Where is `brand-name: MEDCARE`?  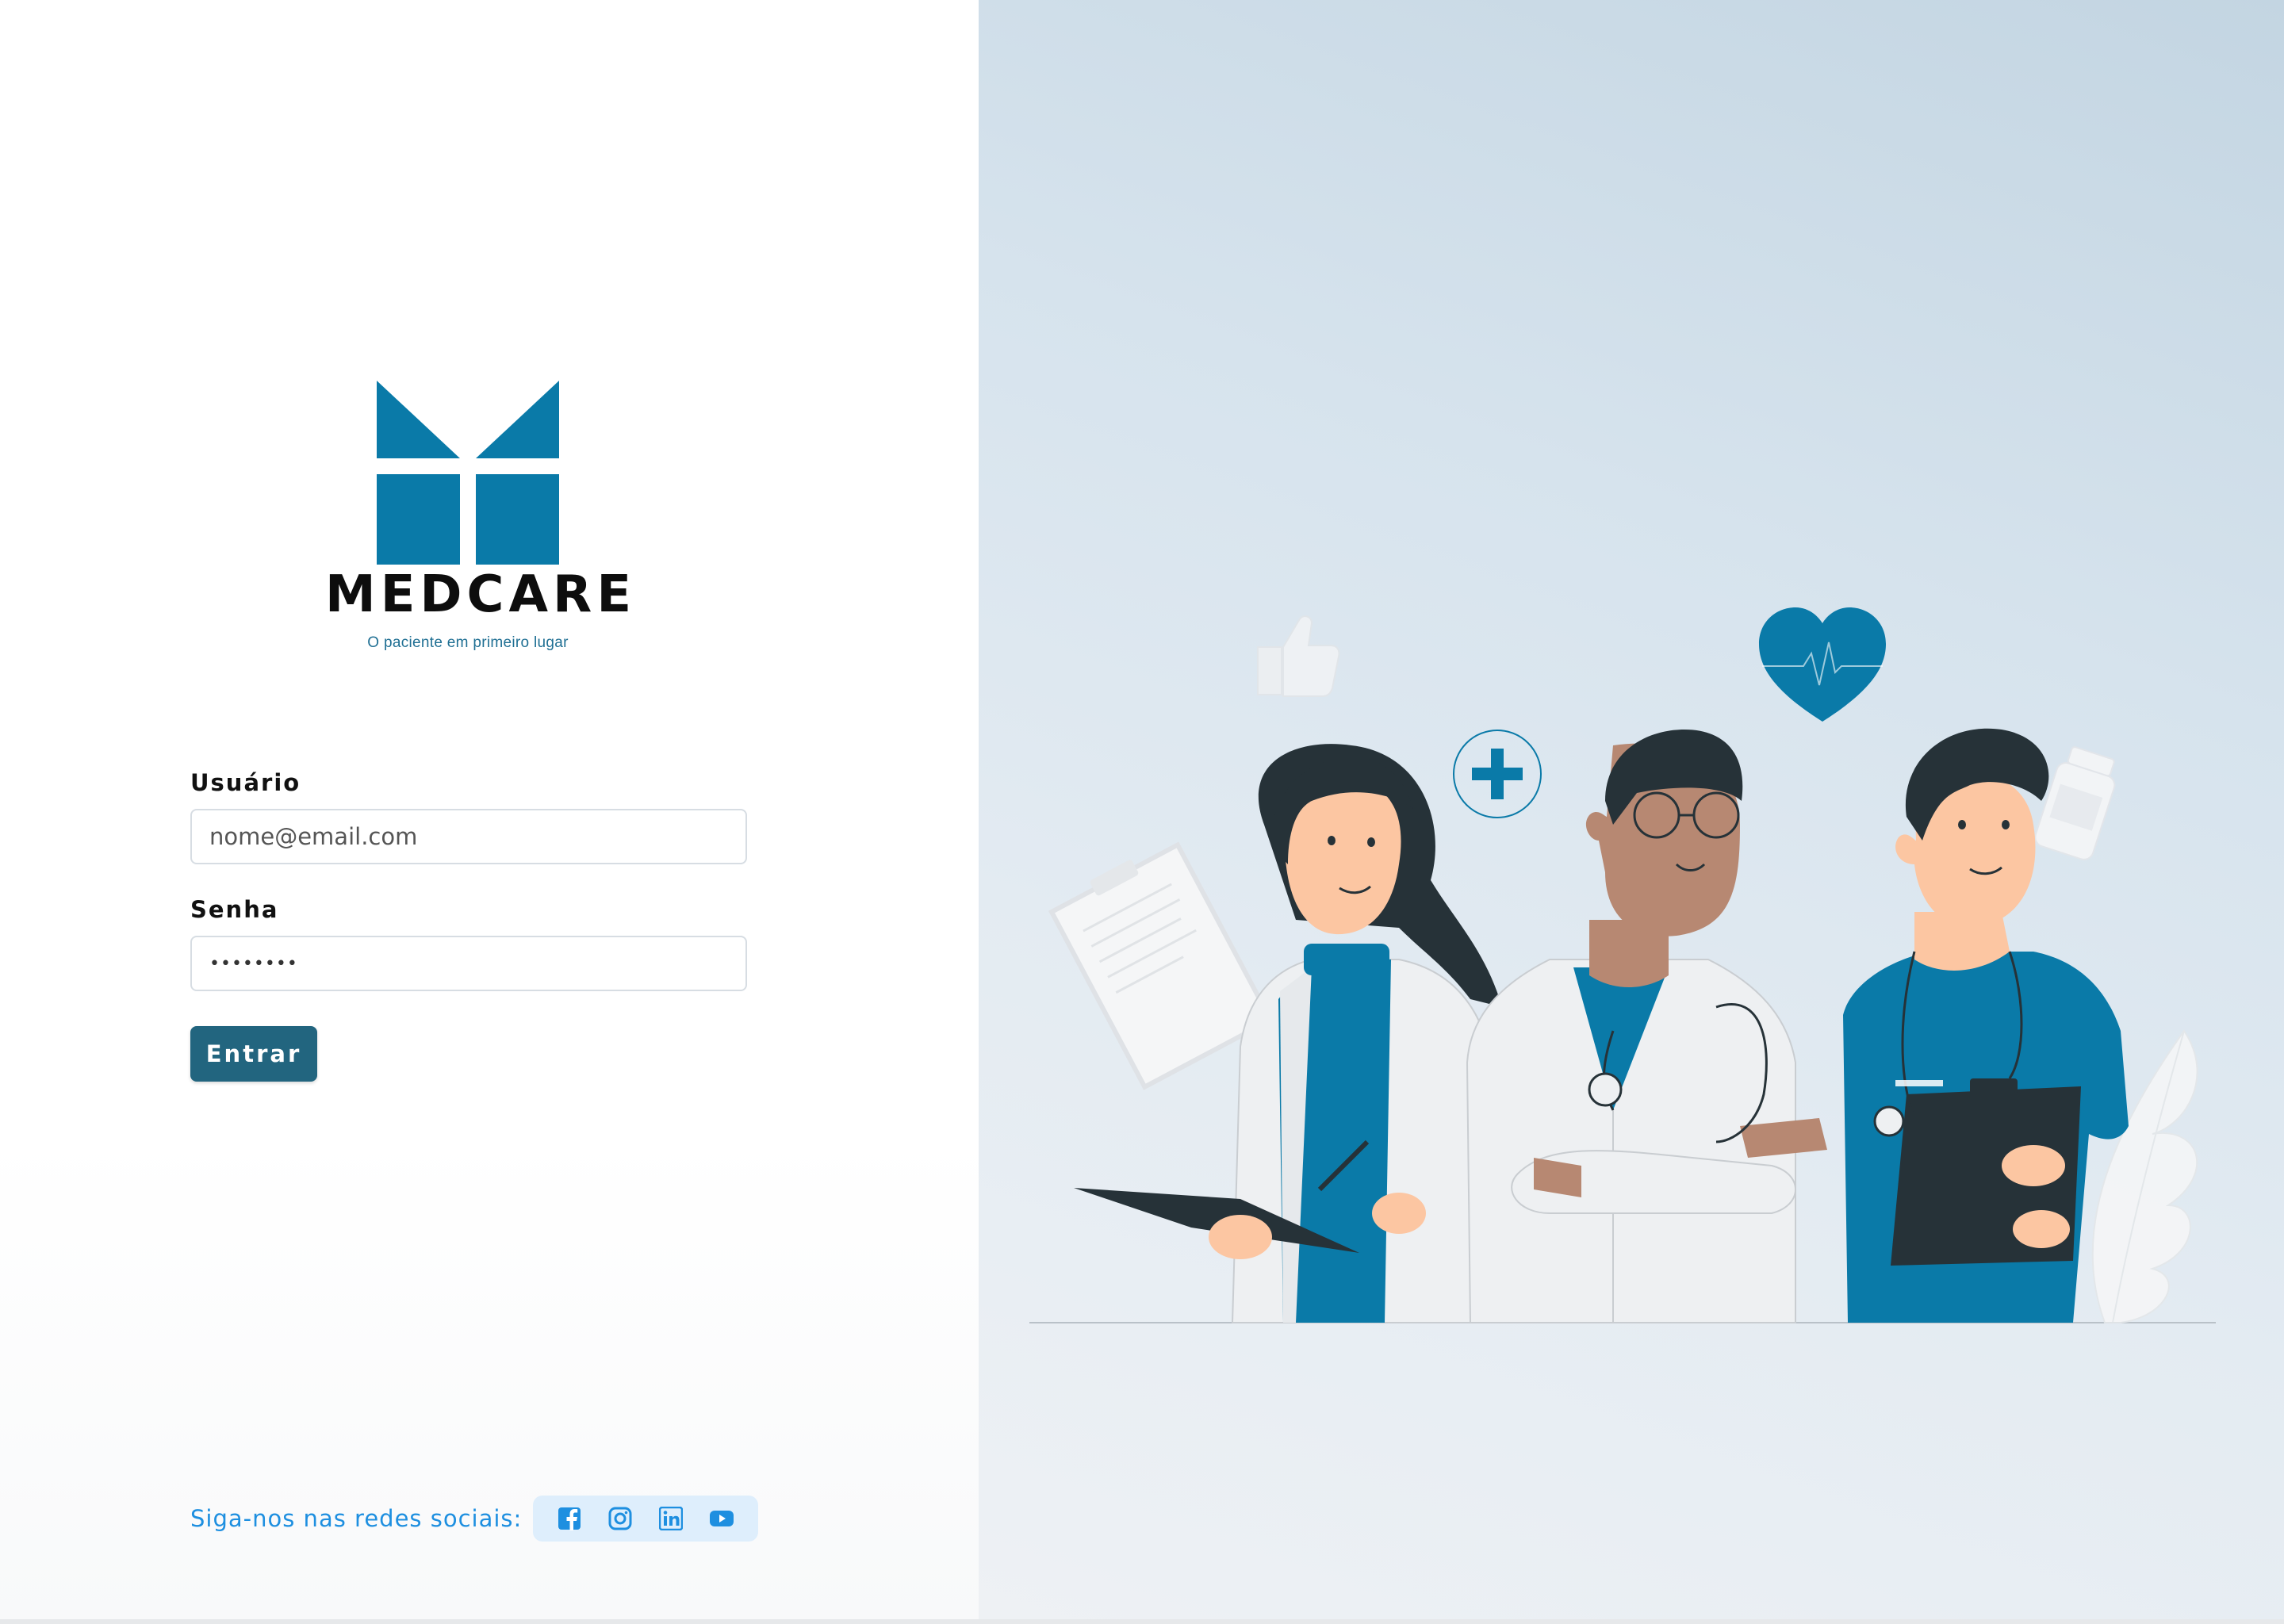 brand-name: MEDCARE is located at coordinates (481, 594).